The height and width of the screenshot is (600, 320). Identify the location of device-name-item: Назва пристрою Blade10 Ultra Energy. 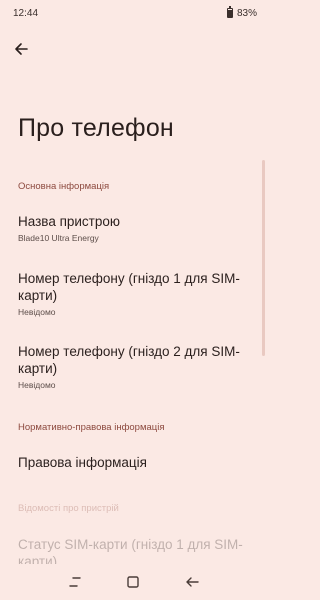
(135, 228).